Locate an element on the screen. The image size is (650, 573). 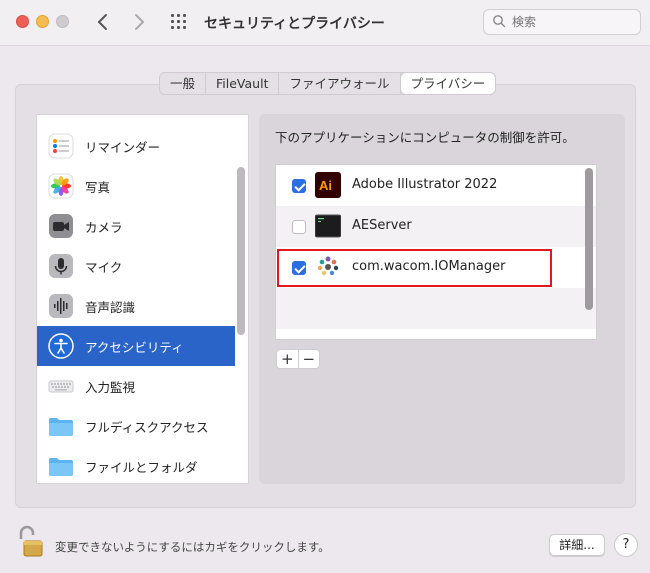
highlight-box is located at coordinates (414, 268).